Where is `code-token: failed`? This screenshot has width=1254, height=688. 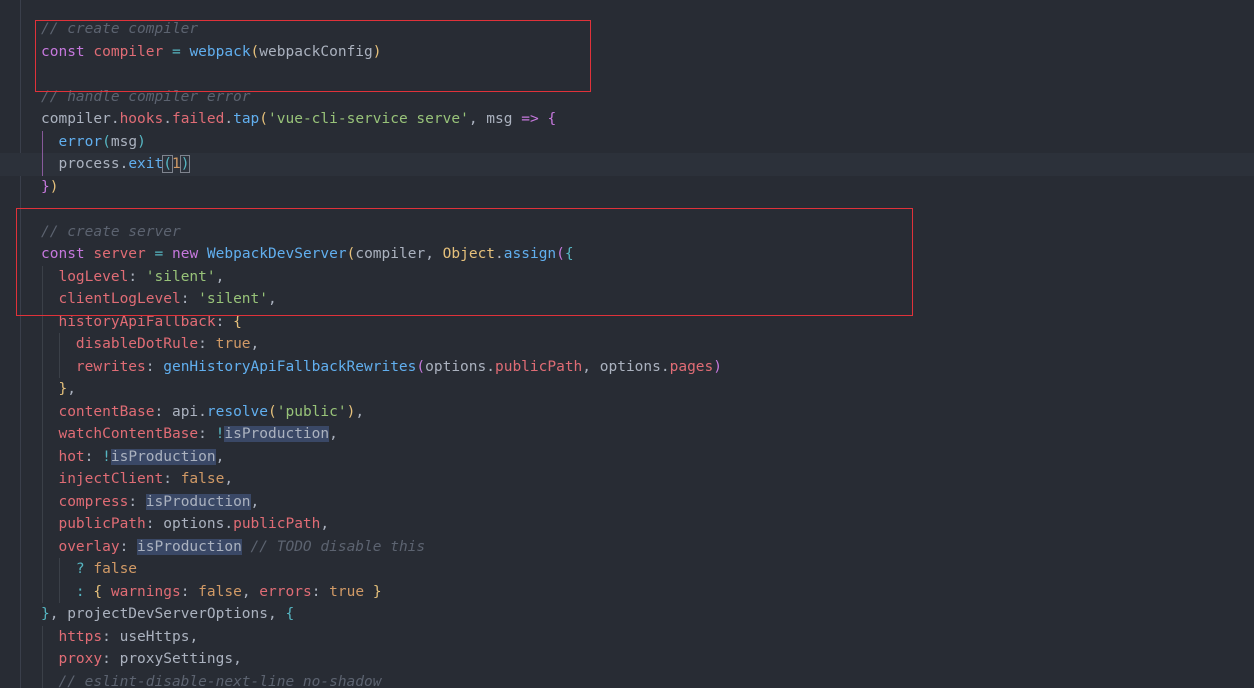 code-token: failed is located at coordinates (198, 119).